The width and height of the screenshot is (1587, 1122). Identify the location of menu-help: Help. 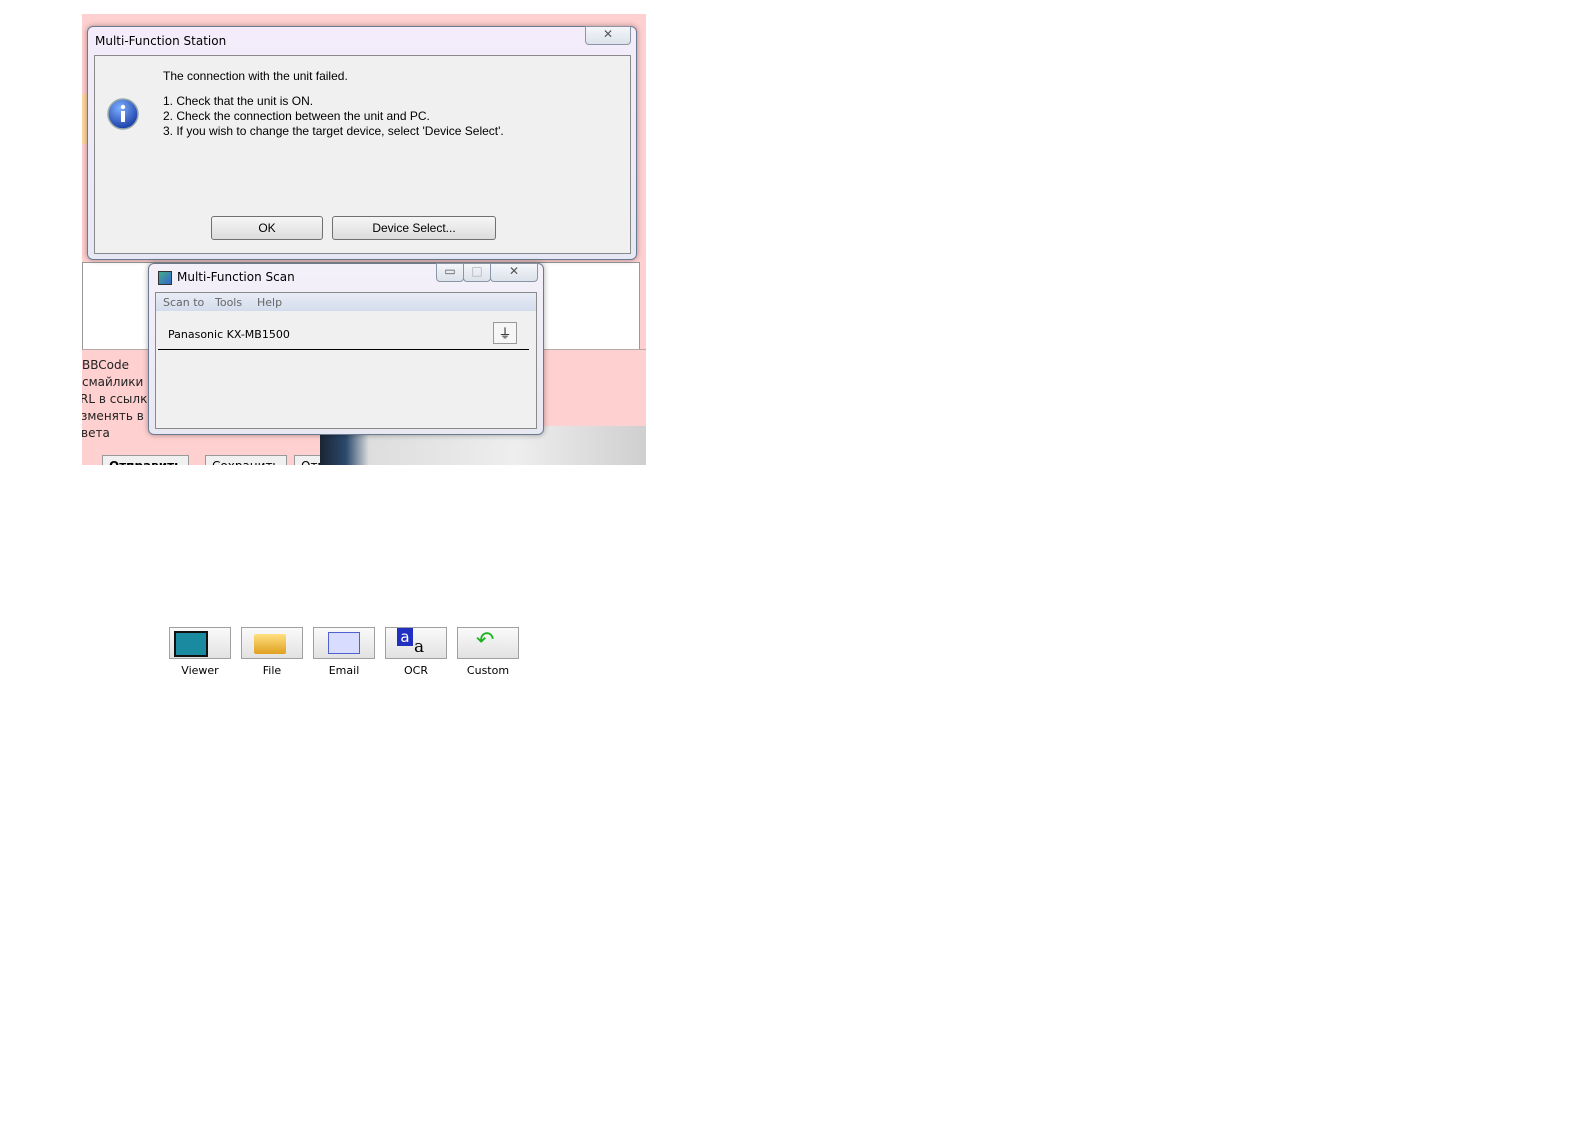
(269, 302).